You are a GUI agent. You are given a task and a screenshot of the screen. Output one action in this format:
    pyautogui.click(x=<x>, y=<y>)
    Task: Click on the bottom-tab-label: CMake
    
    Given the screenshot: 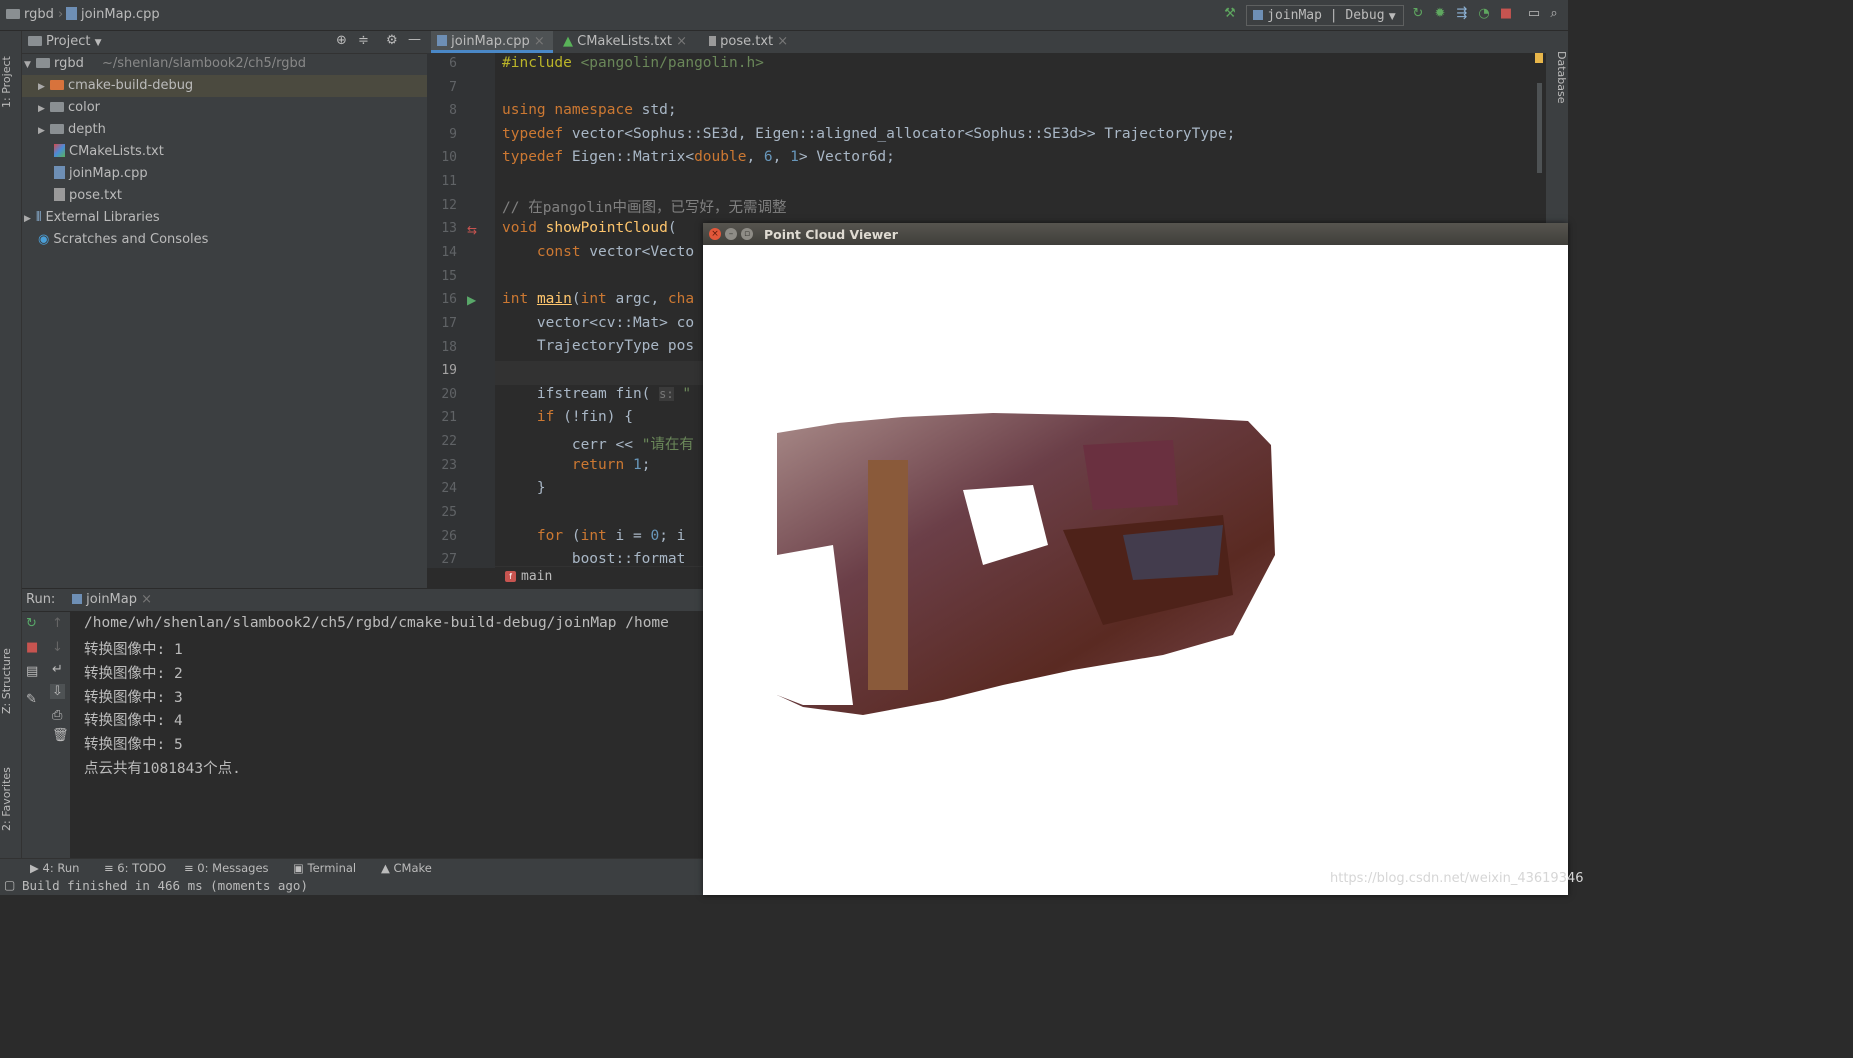 What is the action you would take?
    pyautogui.click(x=412, y=868)
    